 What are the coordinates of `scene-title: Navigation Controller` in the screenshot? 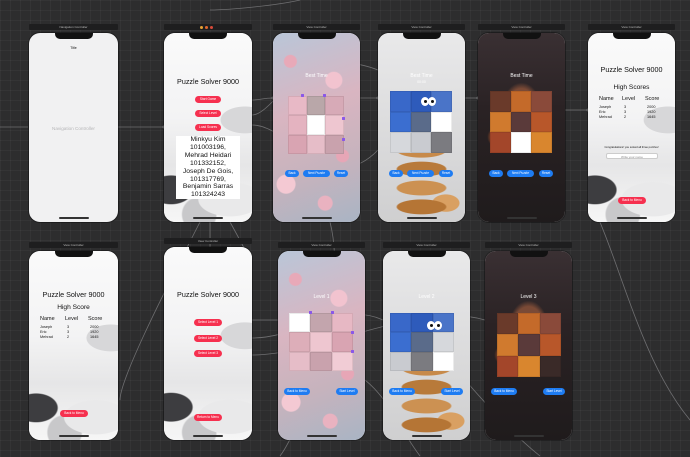 It's located at (73, 27).